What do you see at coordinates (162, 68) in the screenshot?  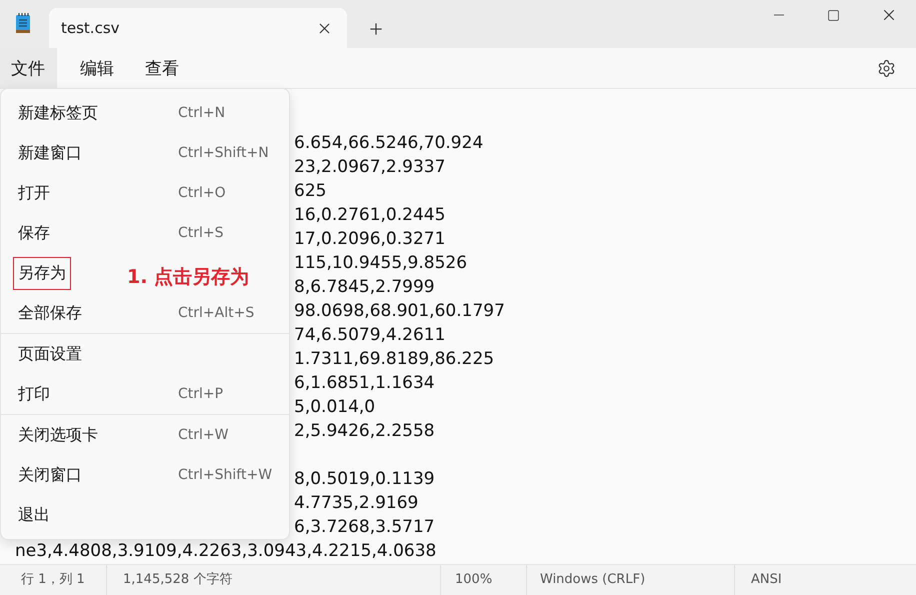 I see `menu-item: 查看` at bounding box center [162, 68].